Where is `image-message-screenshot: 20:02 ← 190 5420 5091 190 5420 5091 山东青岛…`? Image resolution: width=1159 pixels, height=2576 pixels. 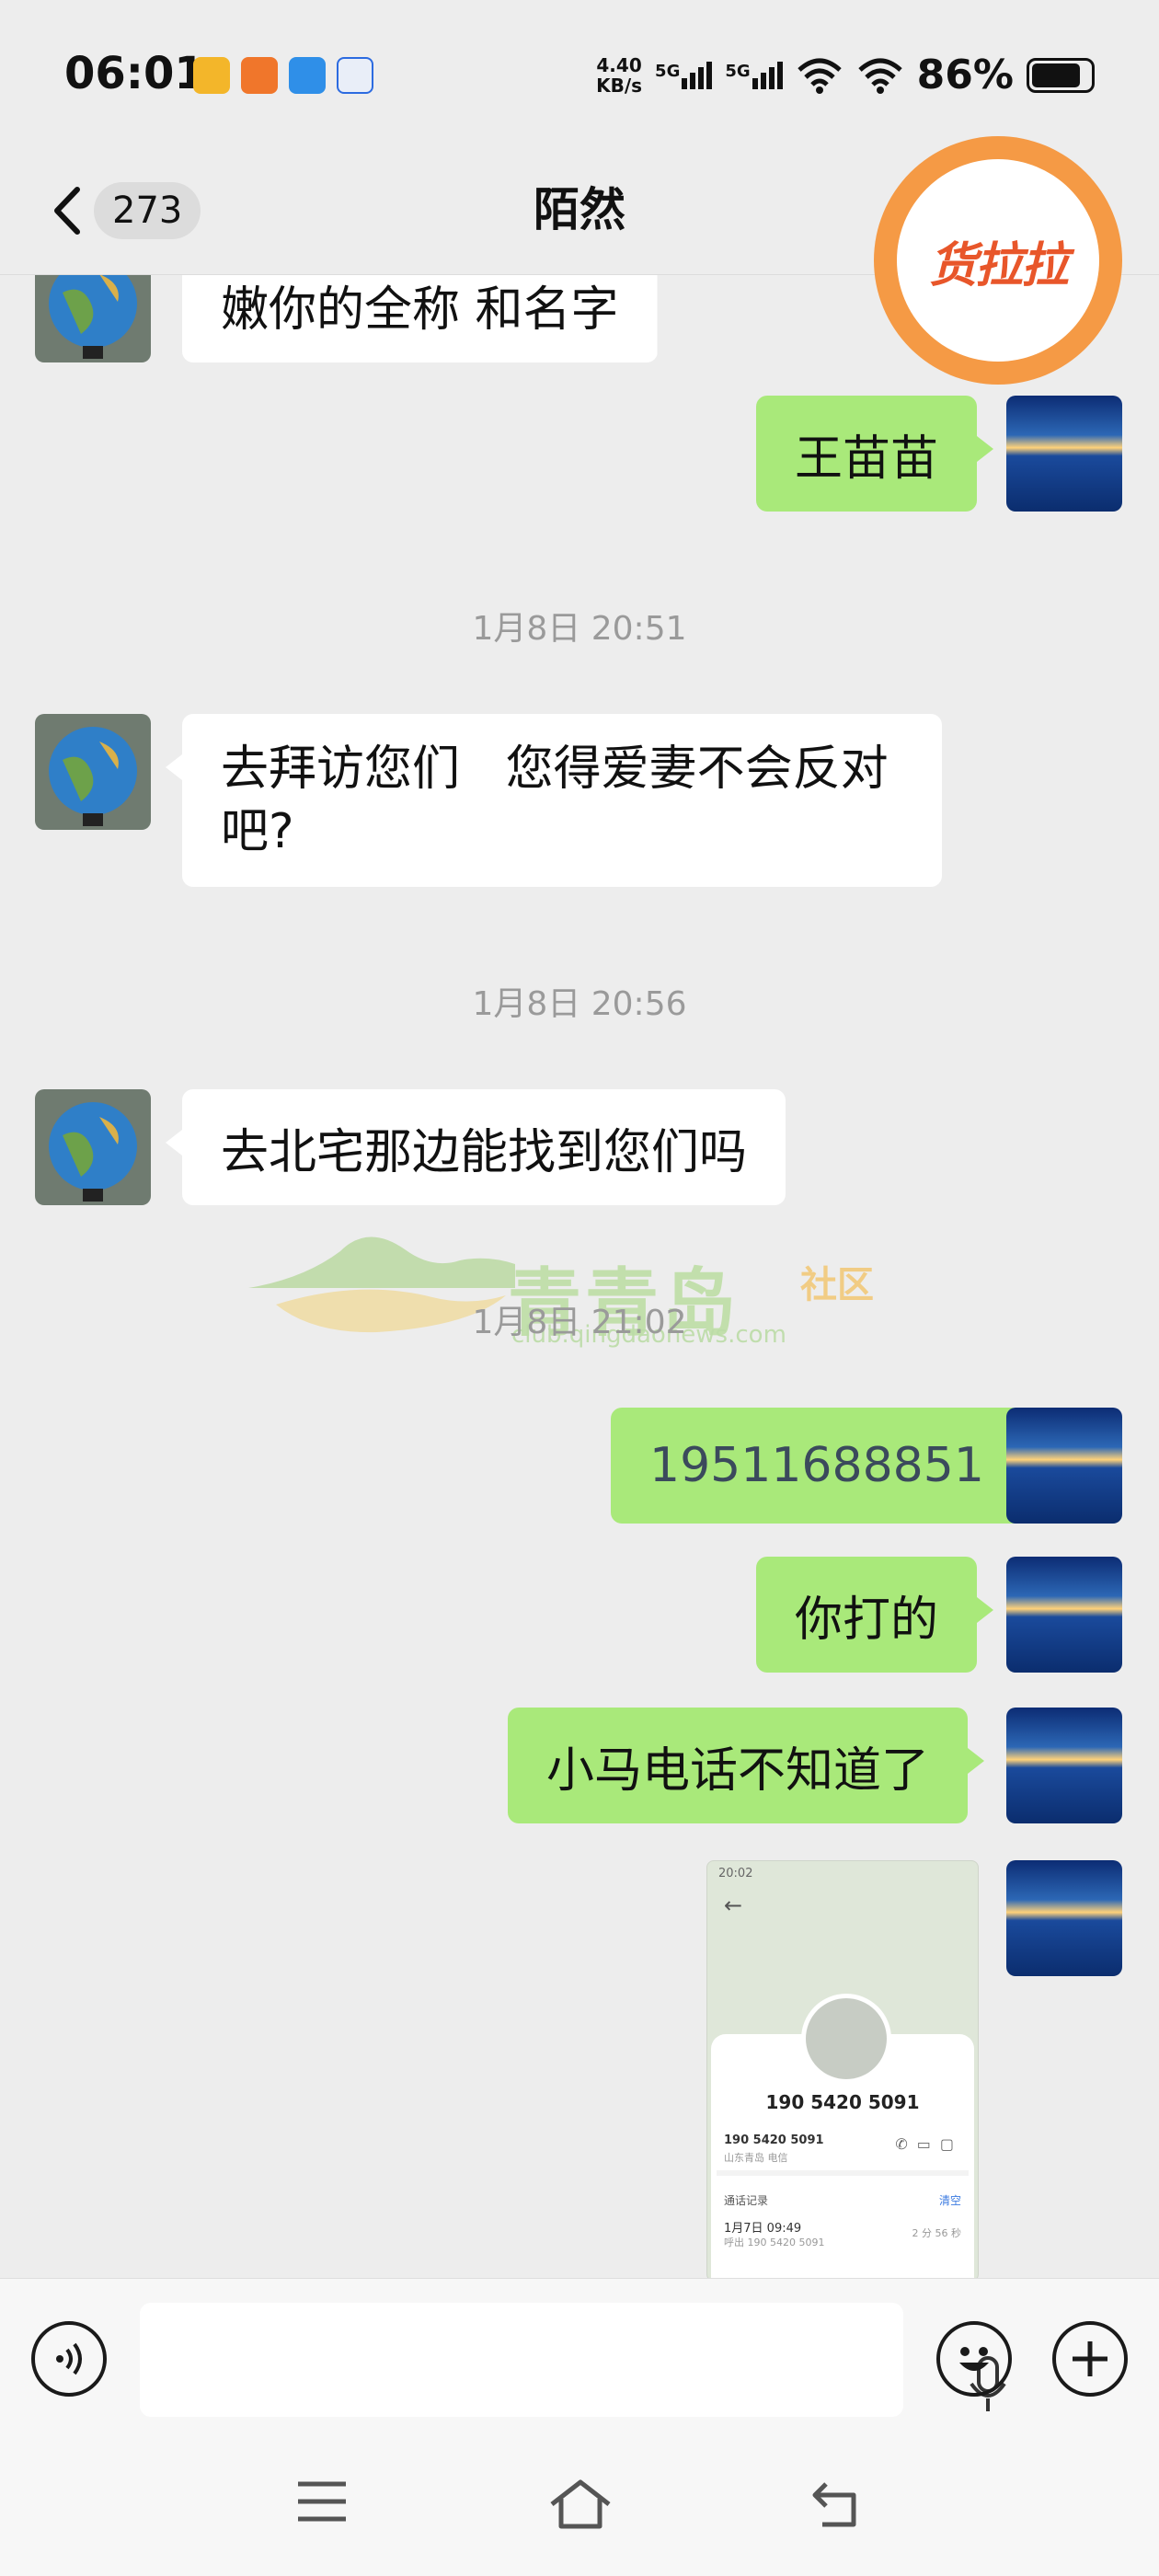 image-message-screenshot: 20:02 ← 190 5420 5091 190 5420 5091 山东青岛… is located at coordinates (842, 2071).